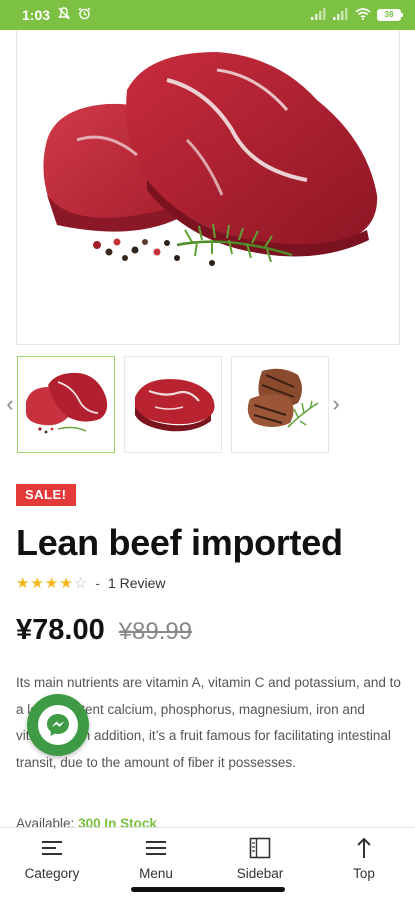  Describe the element at coordinates (137, 583) in the screenshot. I see `review-count-link: 1 Review` at that location.